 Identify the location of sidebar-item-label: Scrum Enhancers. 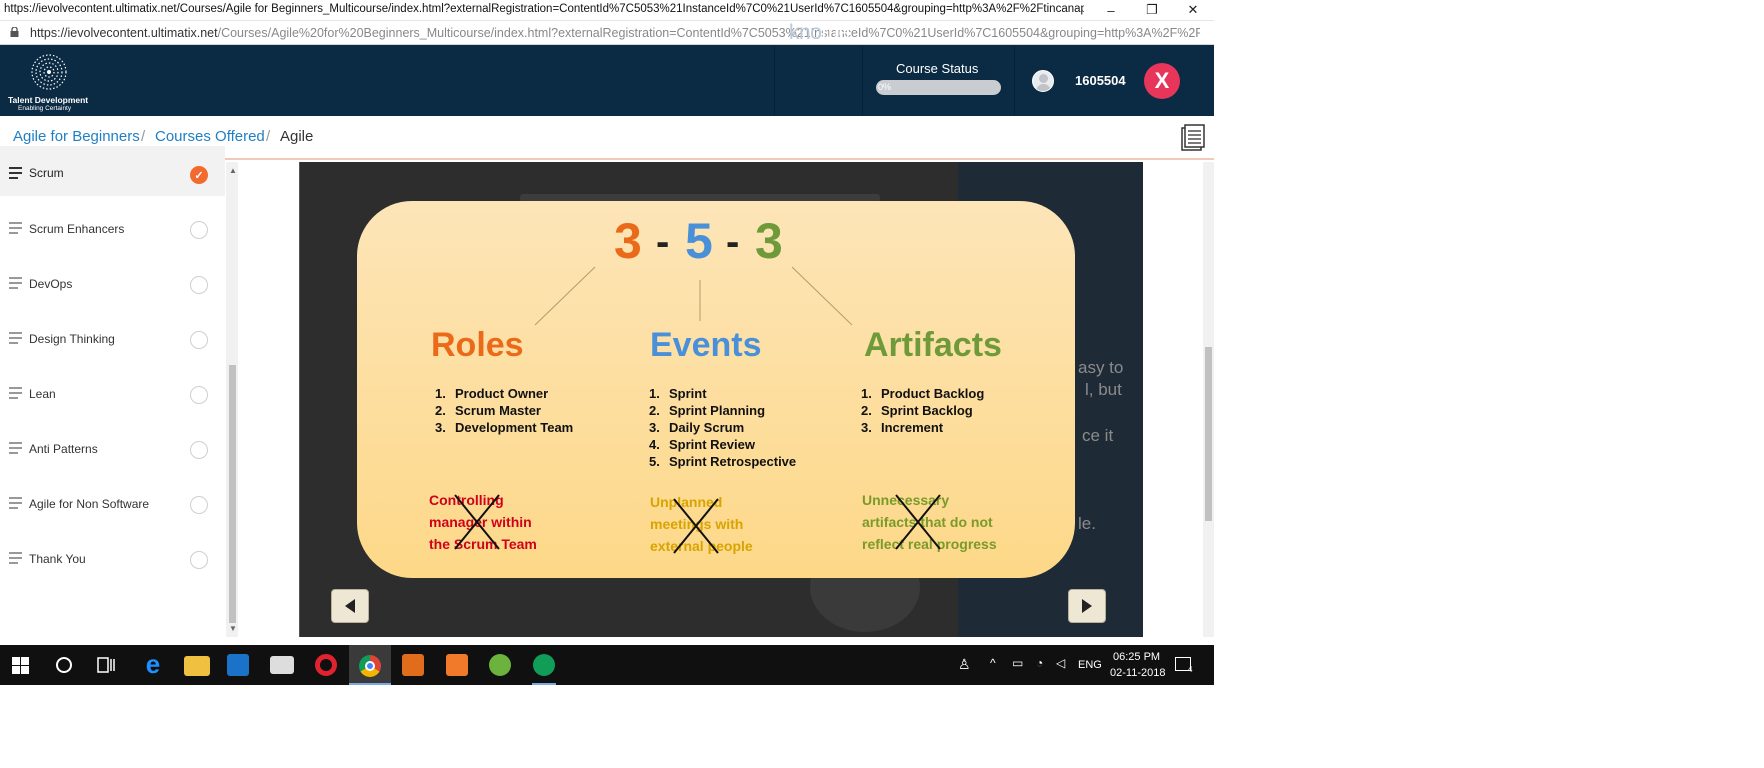
(77, 229).